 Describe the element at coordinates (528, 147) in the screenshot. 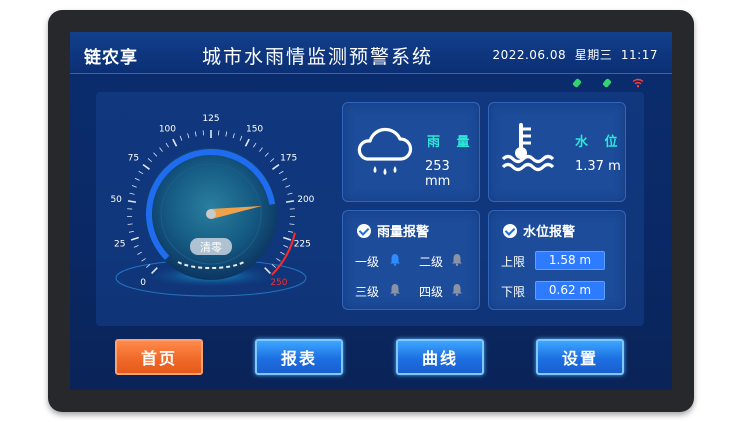

I see `water-level-icon` at that location.